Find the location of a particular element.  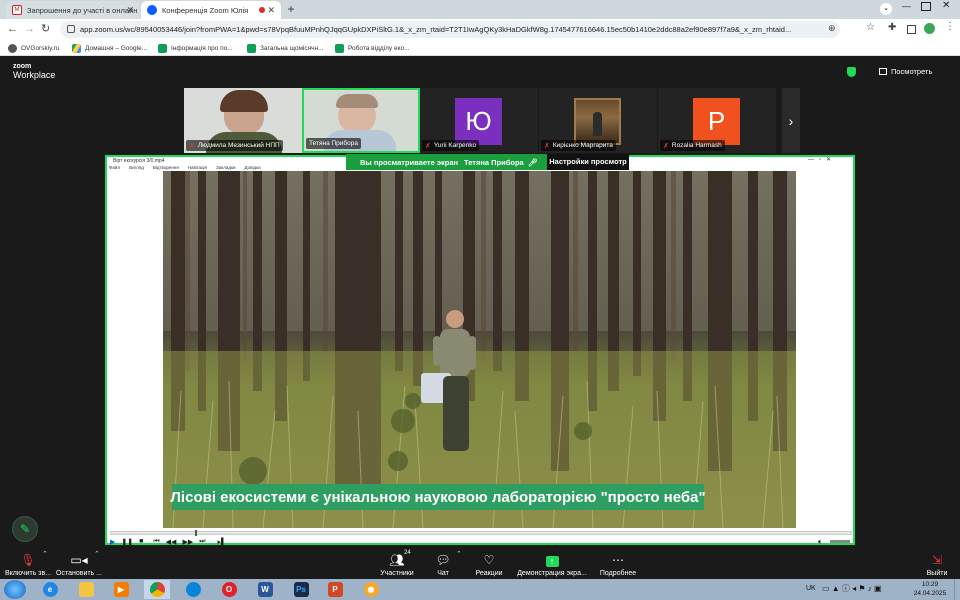

taskbar-media: ▶ is located at coordinates (121, 589).